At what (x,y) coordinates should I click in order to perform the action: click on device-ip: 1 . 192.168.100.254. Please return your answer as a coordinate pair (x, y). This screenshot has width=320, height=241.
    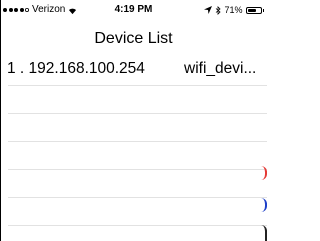
    Looking at the image, I should click on (76, 68).